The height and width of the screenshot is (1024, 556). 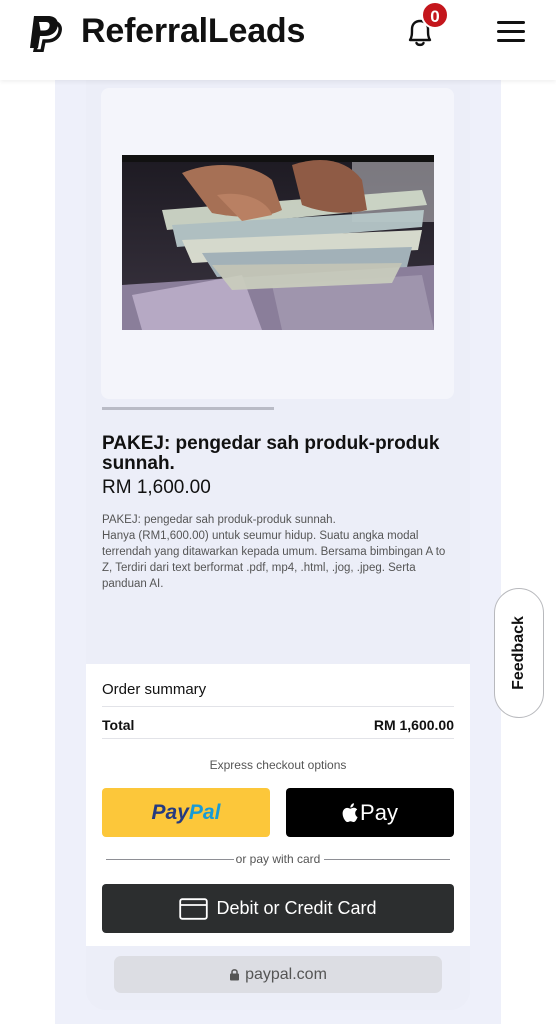 What do you see at coordinates (118, 725) in the screenshot?
I see `total-label: Total` at bounding box center [118, 725].